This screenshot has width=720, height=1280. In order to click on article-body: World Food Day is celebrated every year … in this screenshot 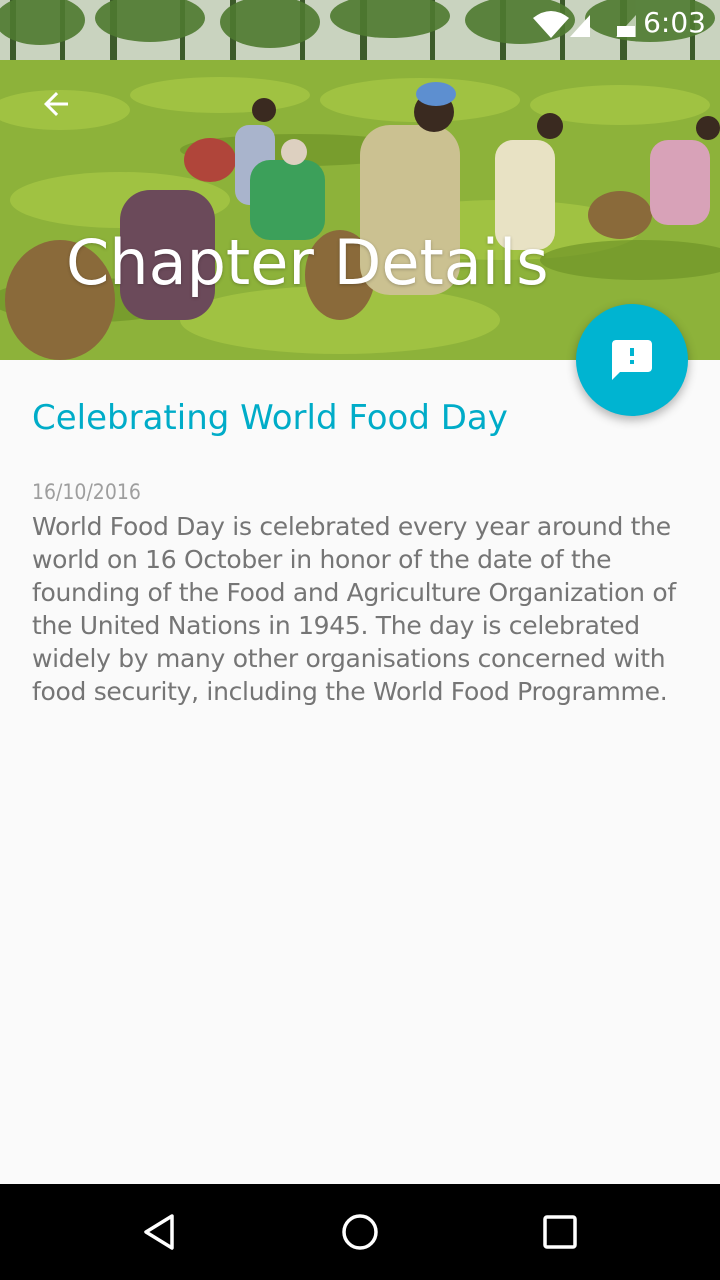, I will do `click(354, 609)`.